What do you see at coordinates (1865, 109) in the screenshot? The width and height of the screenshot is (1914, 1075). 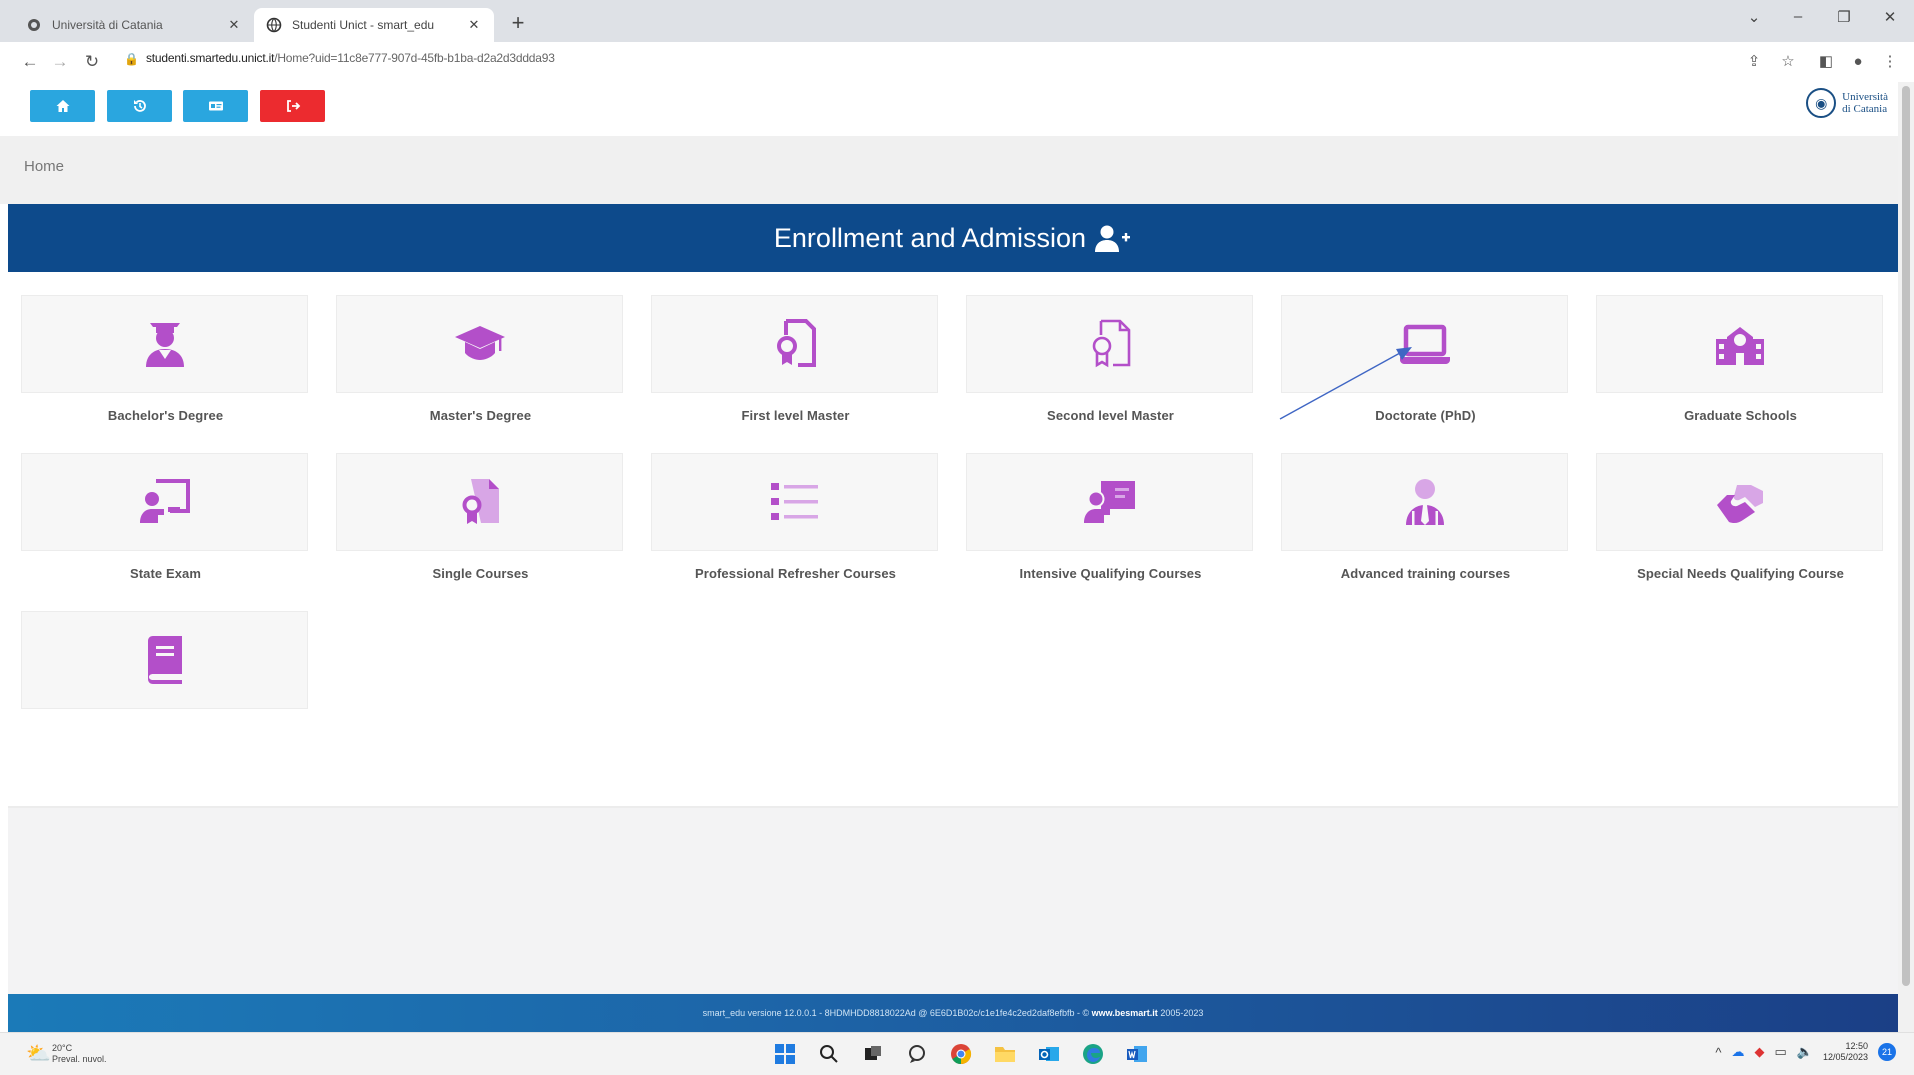 I see `university-name-line2: di Catania` at bounding box center [1865, 109].